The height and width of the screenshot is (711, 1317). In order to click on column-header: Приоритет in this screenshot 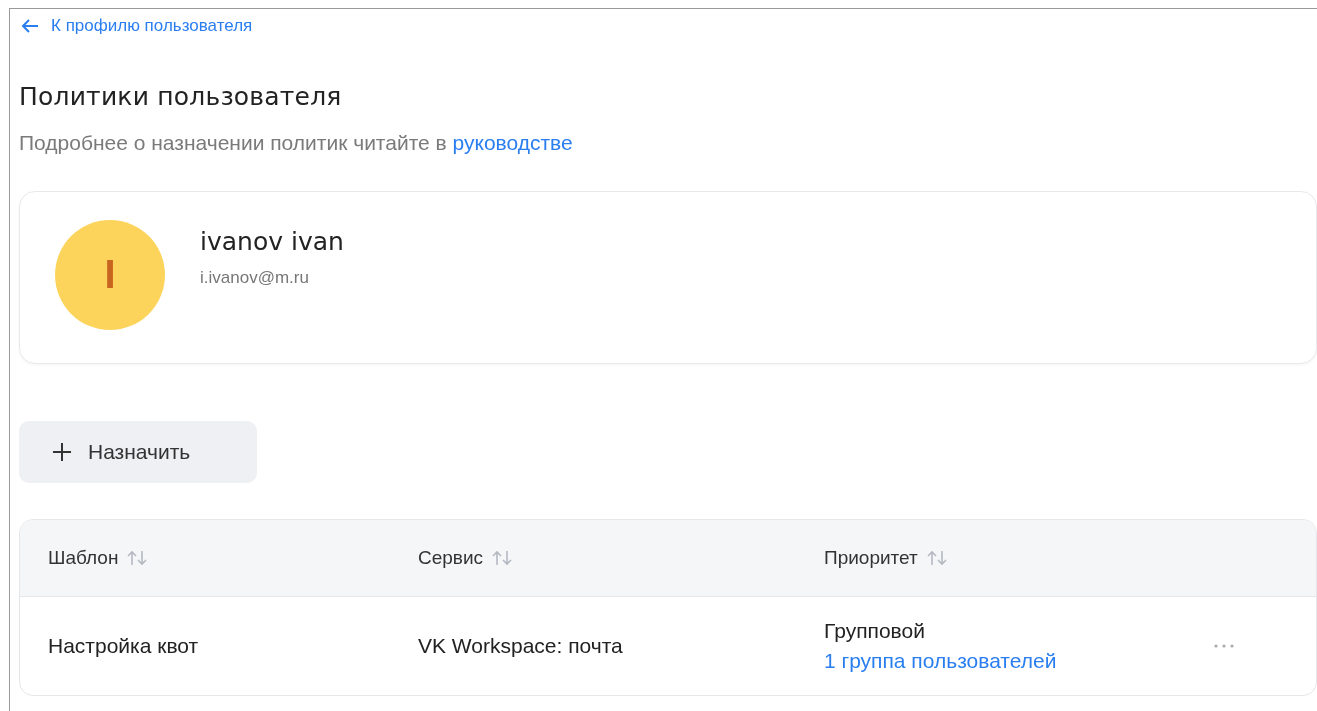, I will do `click(1010, 558)`.